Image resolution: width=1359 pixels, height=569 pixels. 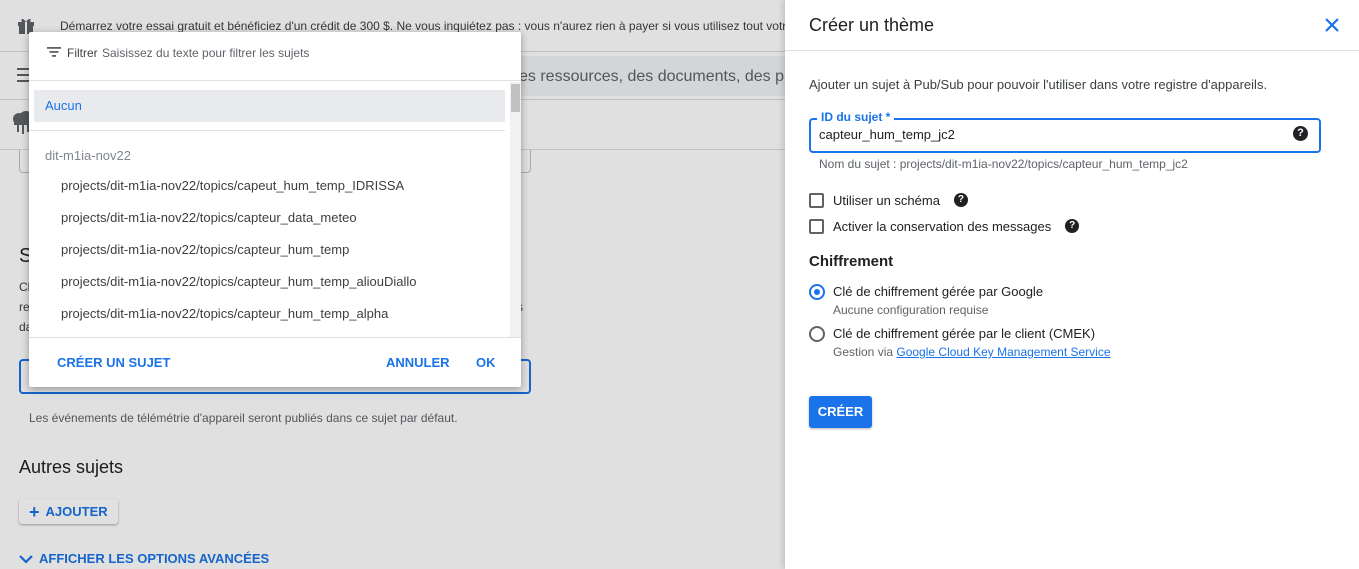 I want to click on cancel-button: ANNULER, so click(x=418, y=362).